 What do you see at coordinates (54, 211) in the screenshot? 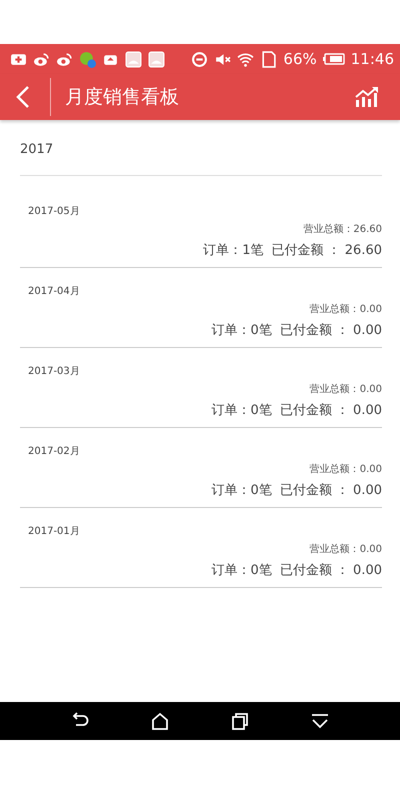
I see `month-label: 2017-05月` at bounding box center [54, 211].